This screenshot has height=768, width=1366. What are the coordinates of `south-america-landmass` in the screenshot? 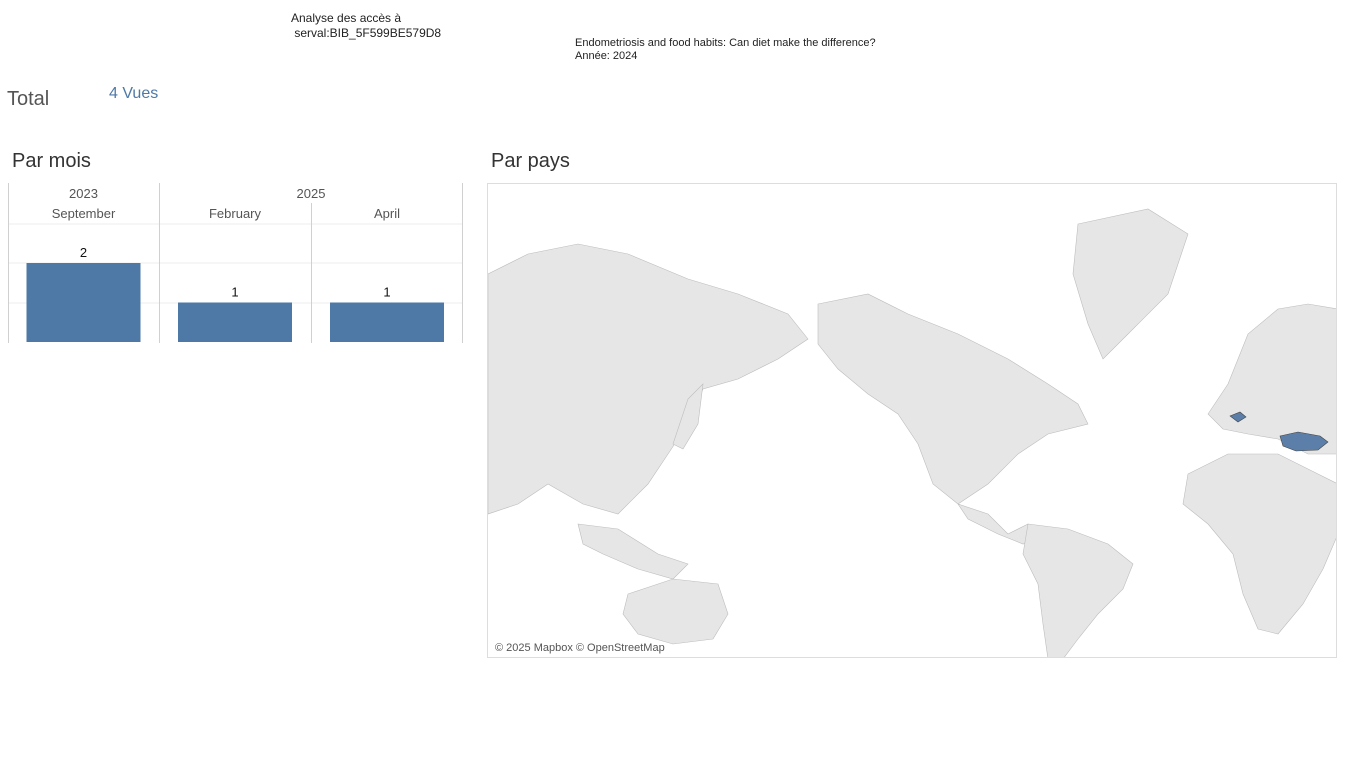 It's located at (1078, 590).